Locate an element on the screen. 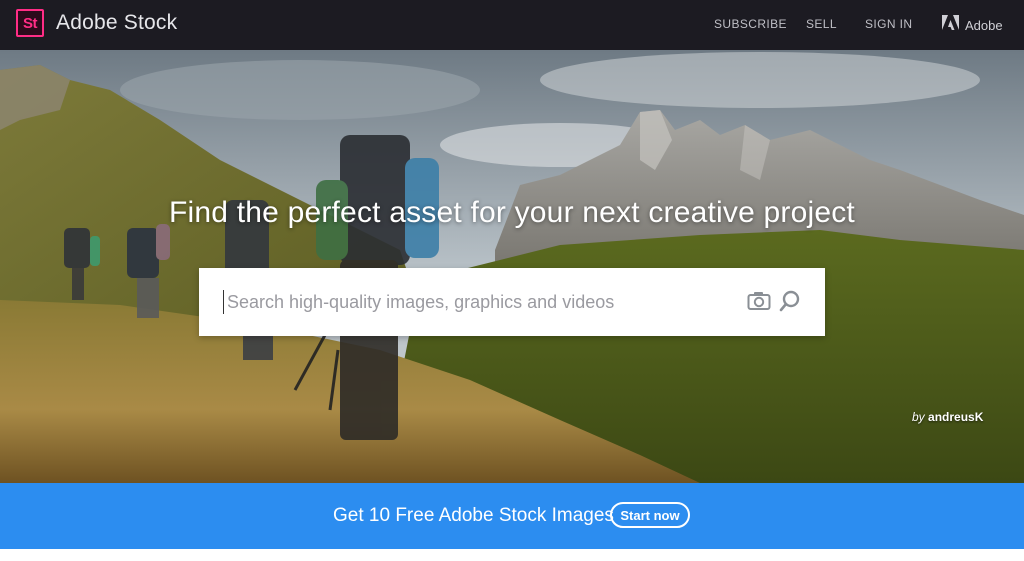 This screenshot has width=1024, height=561. nav-sell-link: SELL is located at coordinates (821, 24).